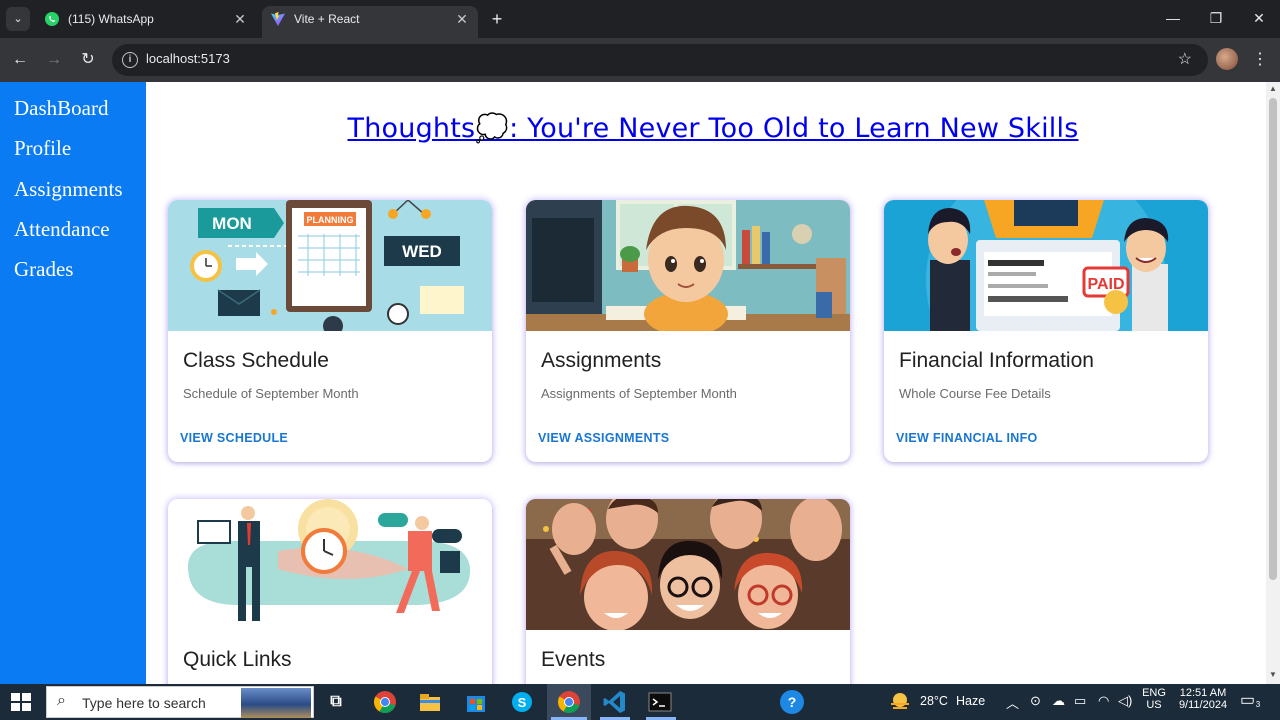  I want to click on card-title: Quick Links, so click(237, 659).